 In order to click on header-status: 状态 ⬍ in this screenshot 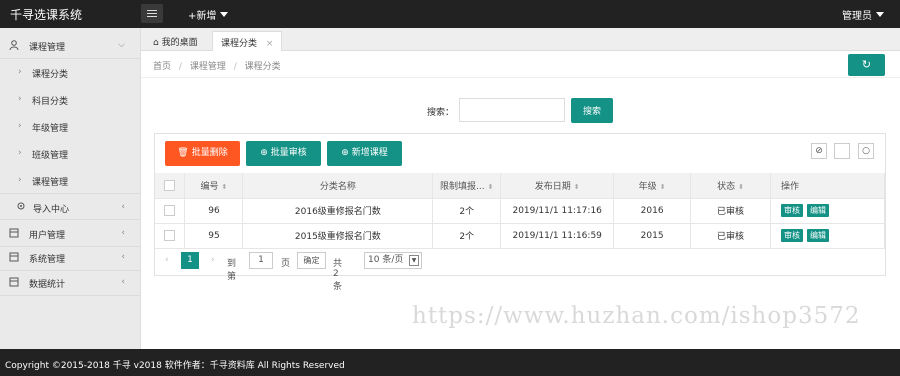, I will do `click(731, 186)`.